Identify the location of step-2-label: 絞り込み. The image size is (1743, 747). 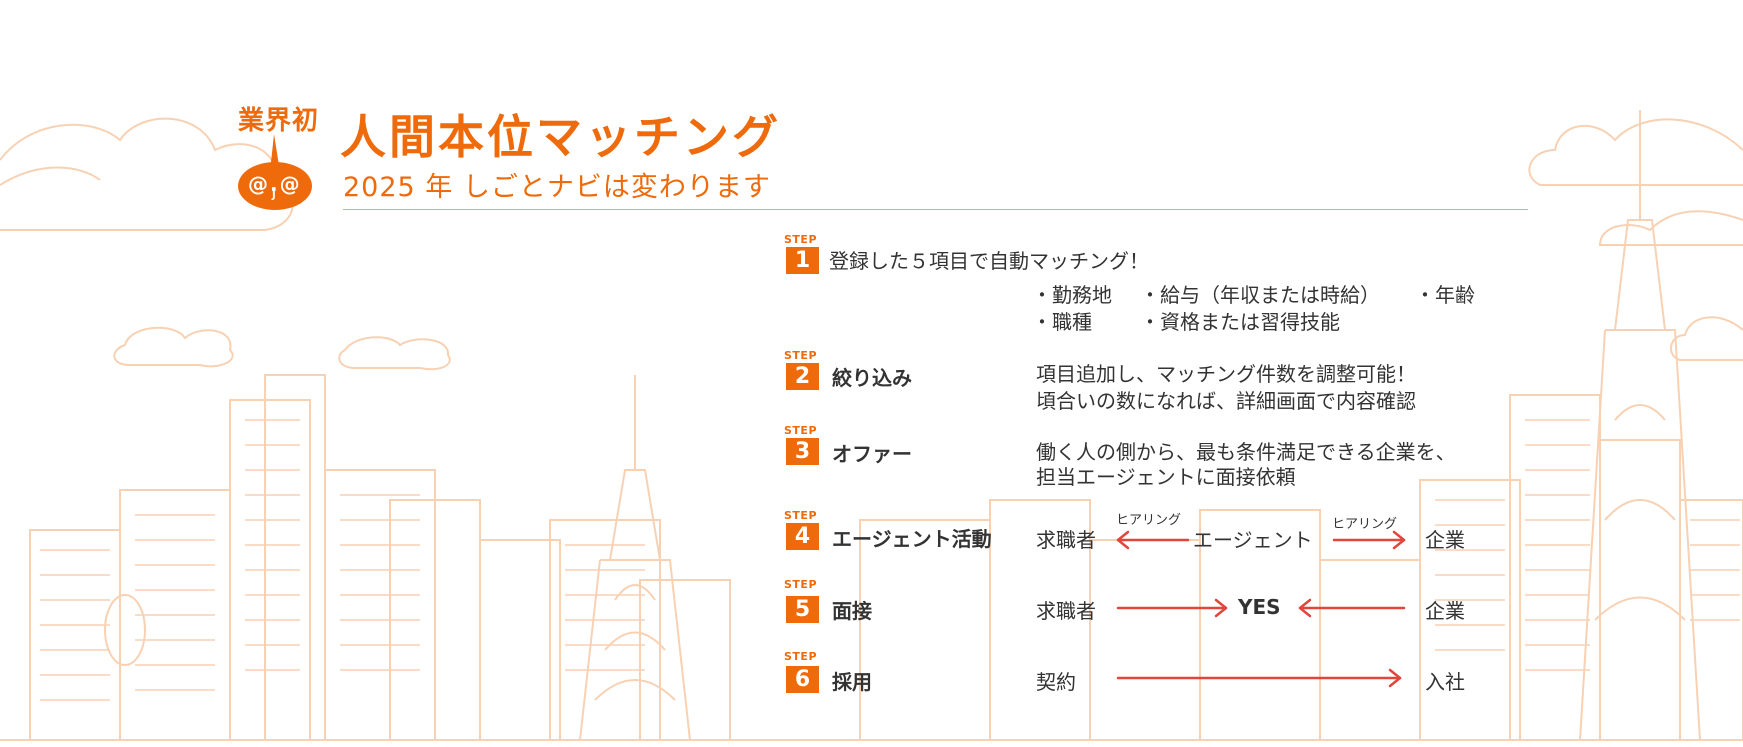
(872, 378).